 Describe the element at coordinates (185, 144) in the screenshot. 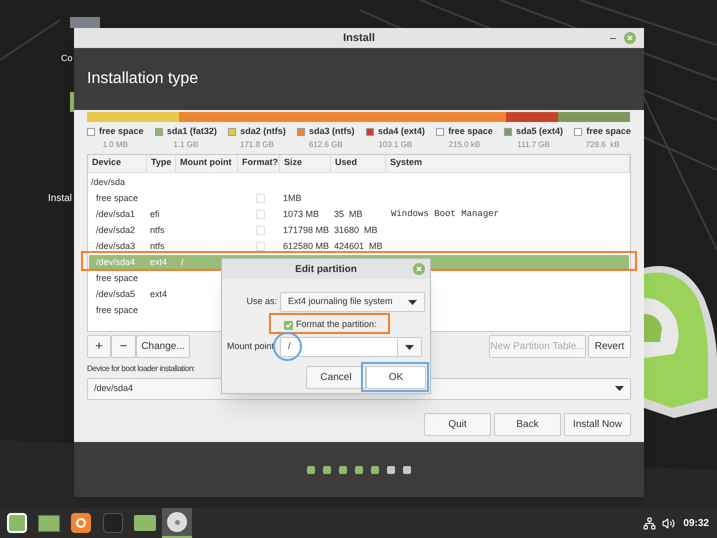

I see `legend-size: 1.1 GB` at that location.